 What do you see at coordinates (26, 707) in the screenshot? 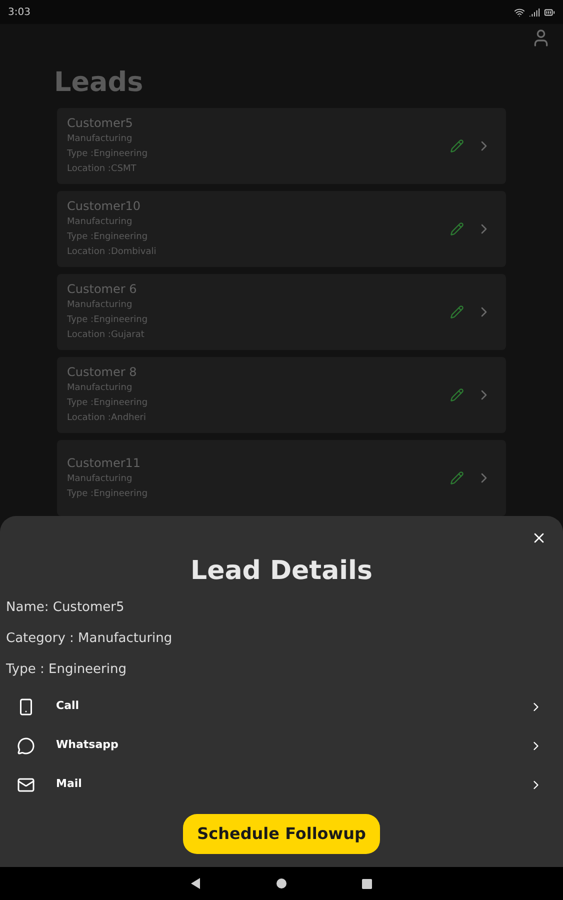
I see `phone-icon` at bounding box center [26, 707].